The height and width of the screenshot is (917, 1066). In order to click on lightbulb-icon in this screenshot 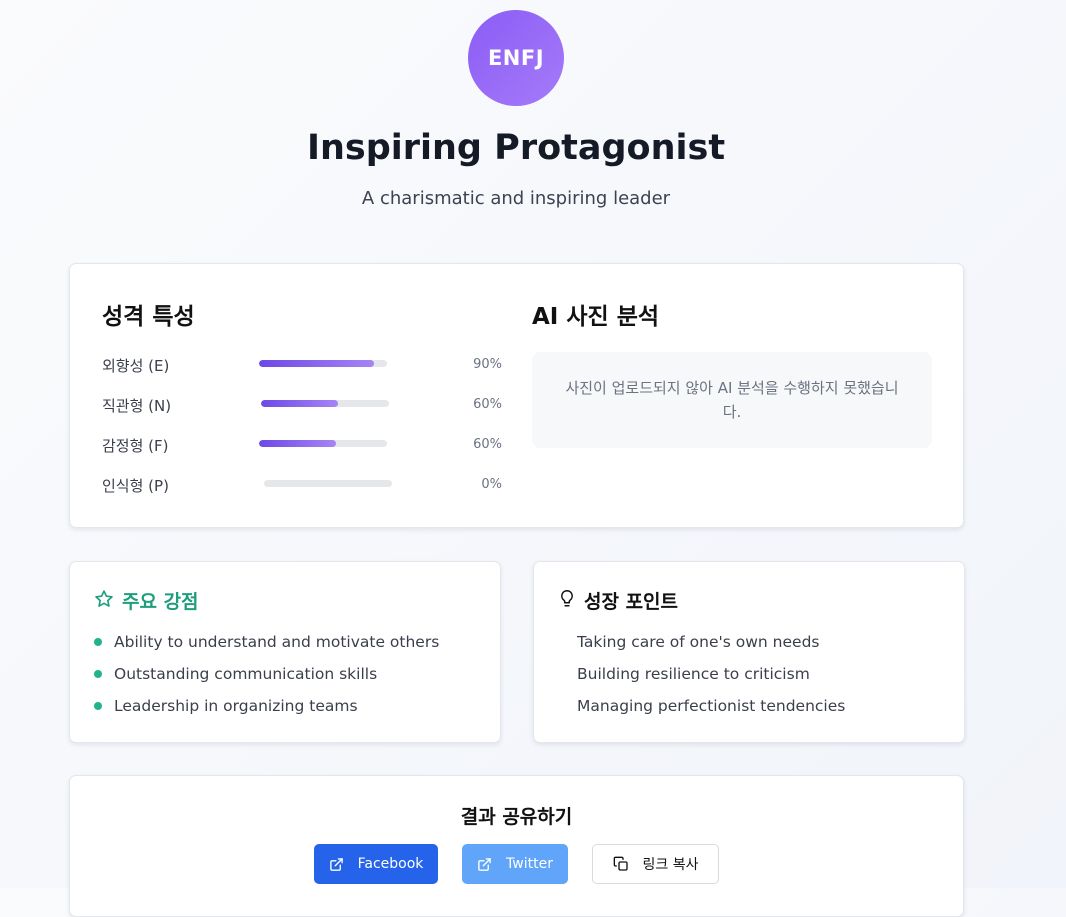, I will do `click(567, 601)`.